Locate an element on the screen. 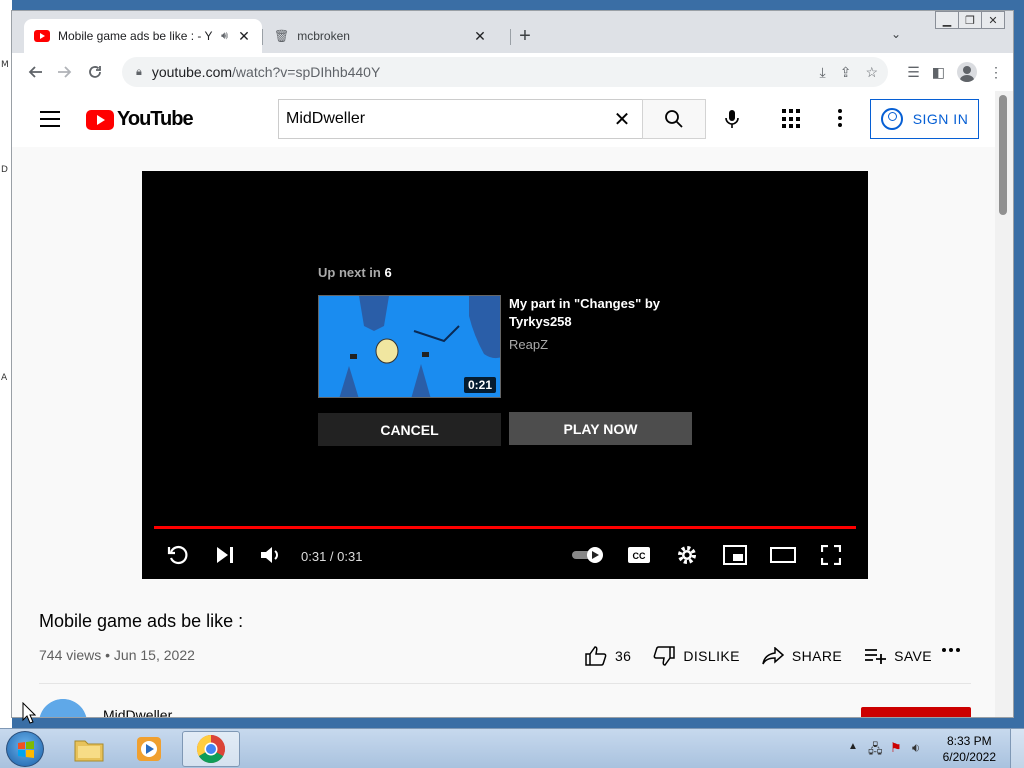 The image size is (1024, 768). clock-date: 6/20/2022 is located at coordinates (969, 757).